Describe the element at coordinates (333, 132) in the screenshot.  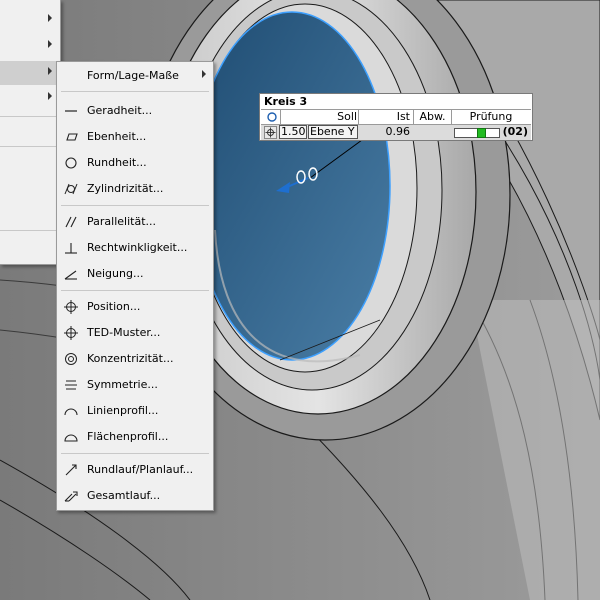
I see `datum-reference: Ebene Y` at that location.